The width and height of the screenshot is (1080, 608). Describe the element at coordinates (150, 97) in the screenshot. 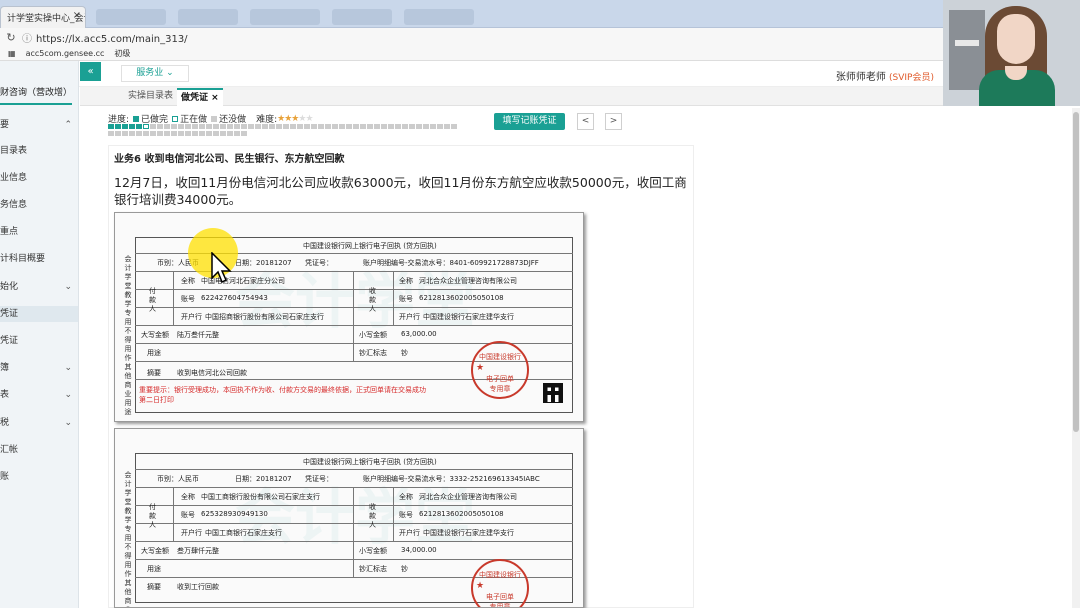

I see `tab-catalog: 实操目录表` at that location.